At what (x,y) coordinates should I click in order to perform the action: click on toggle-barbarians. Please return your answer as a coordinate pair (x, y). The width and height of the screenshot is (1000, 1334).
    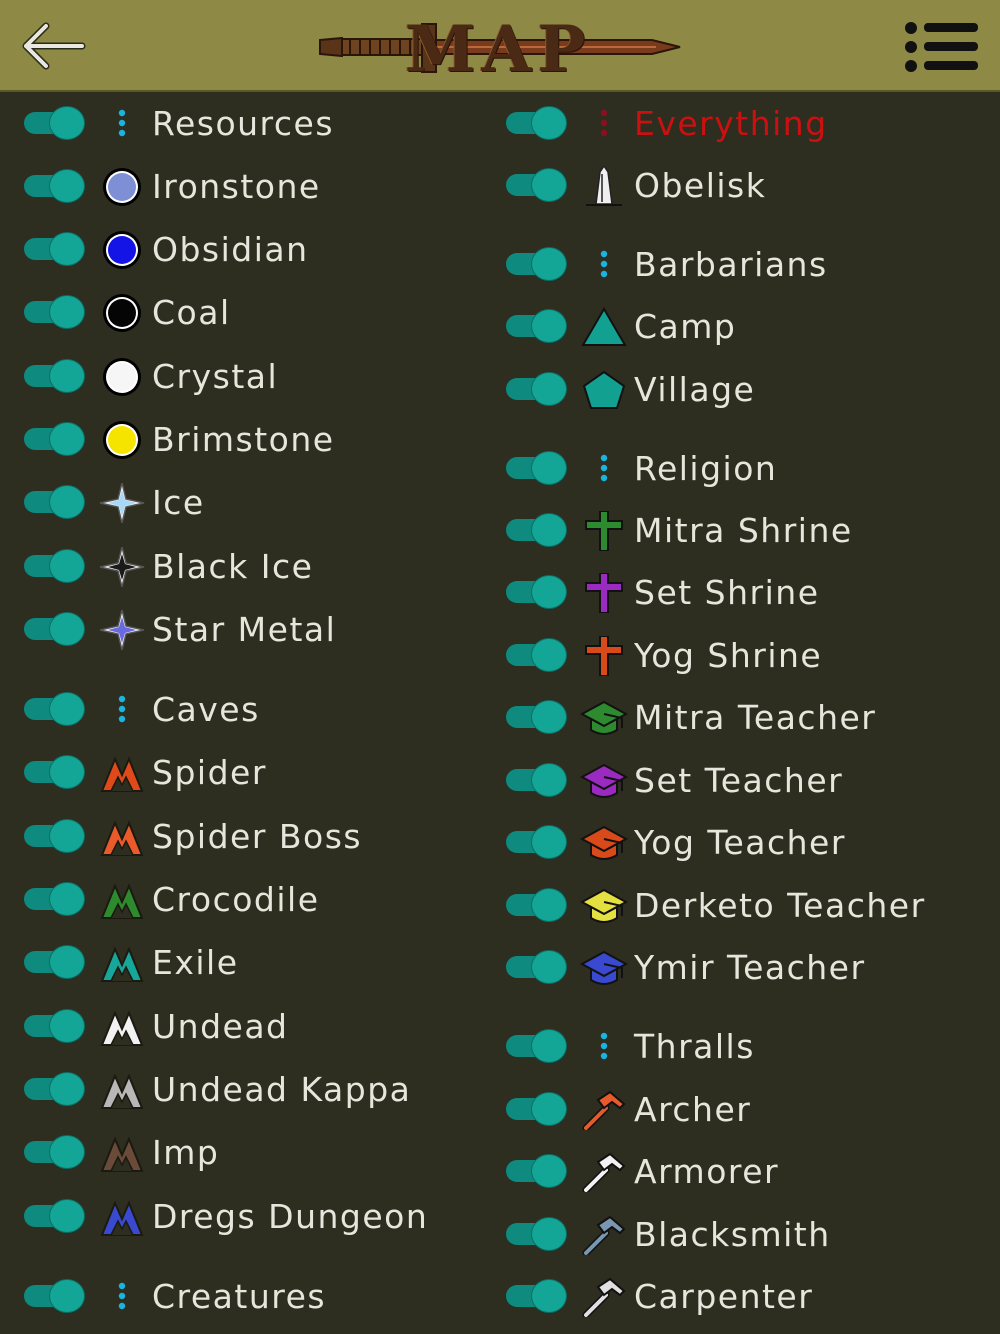
    Looking at the image, I should click on (537, 264).